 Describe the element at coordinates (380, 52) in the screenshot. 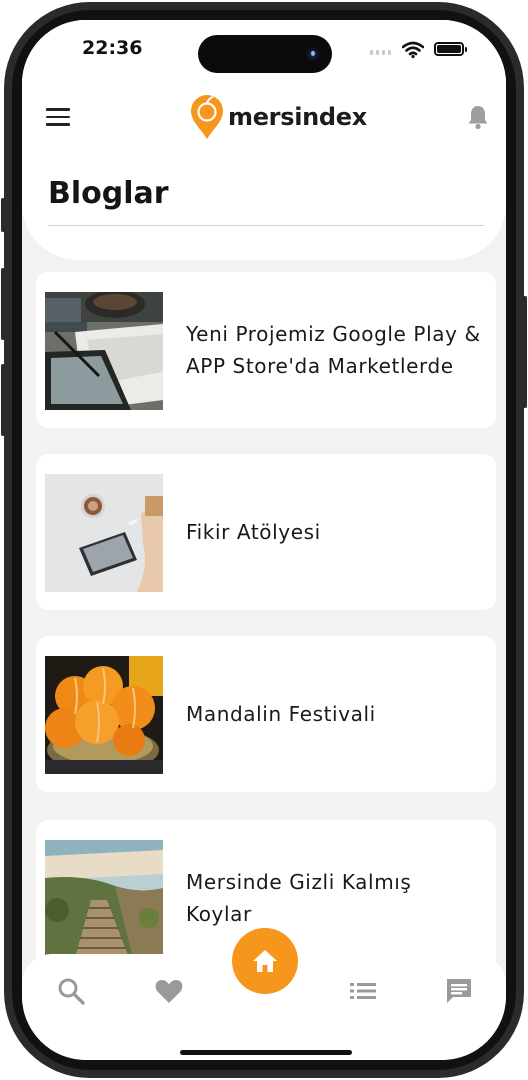

I see `signal-icon` at that location.